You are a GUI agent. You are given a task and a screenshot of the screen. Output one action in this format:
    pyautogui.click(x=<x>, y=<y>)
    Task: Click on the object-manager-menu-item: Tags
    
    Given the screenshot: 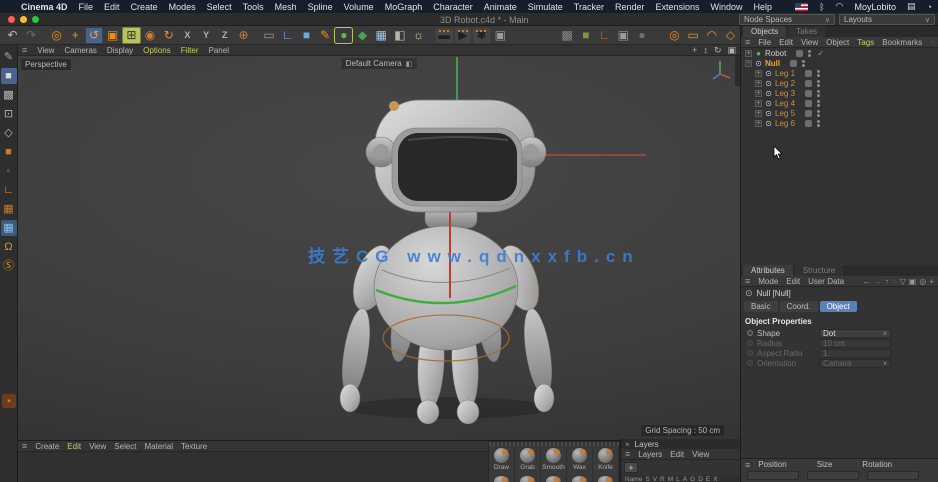 What is the action you would take?
    pyautogui.click(x=865, y=42)
    